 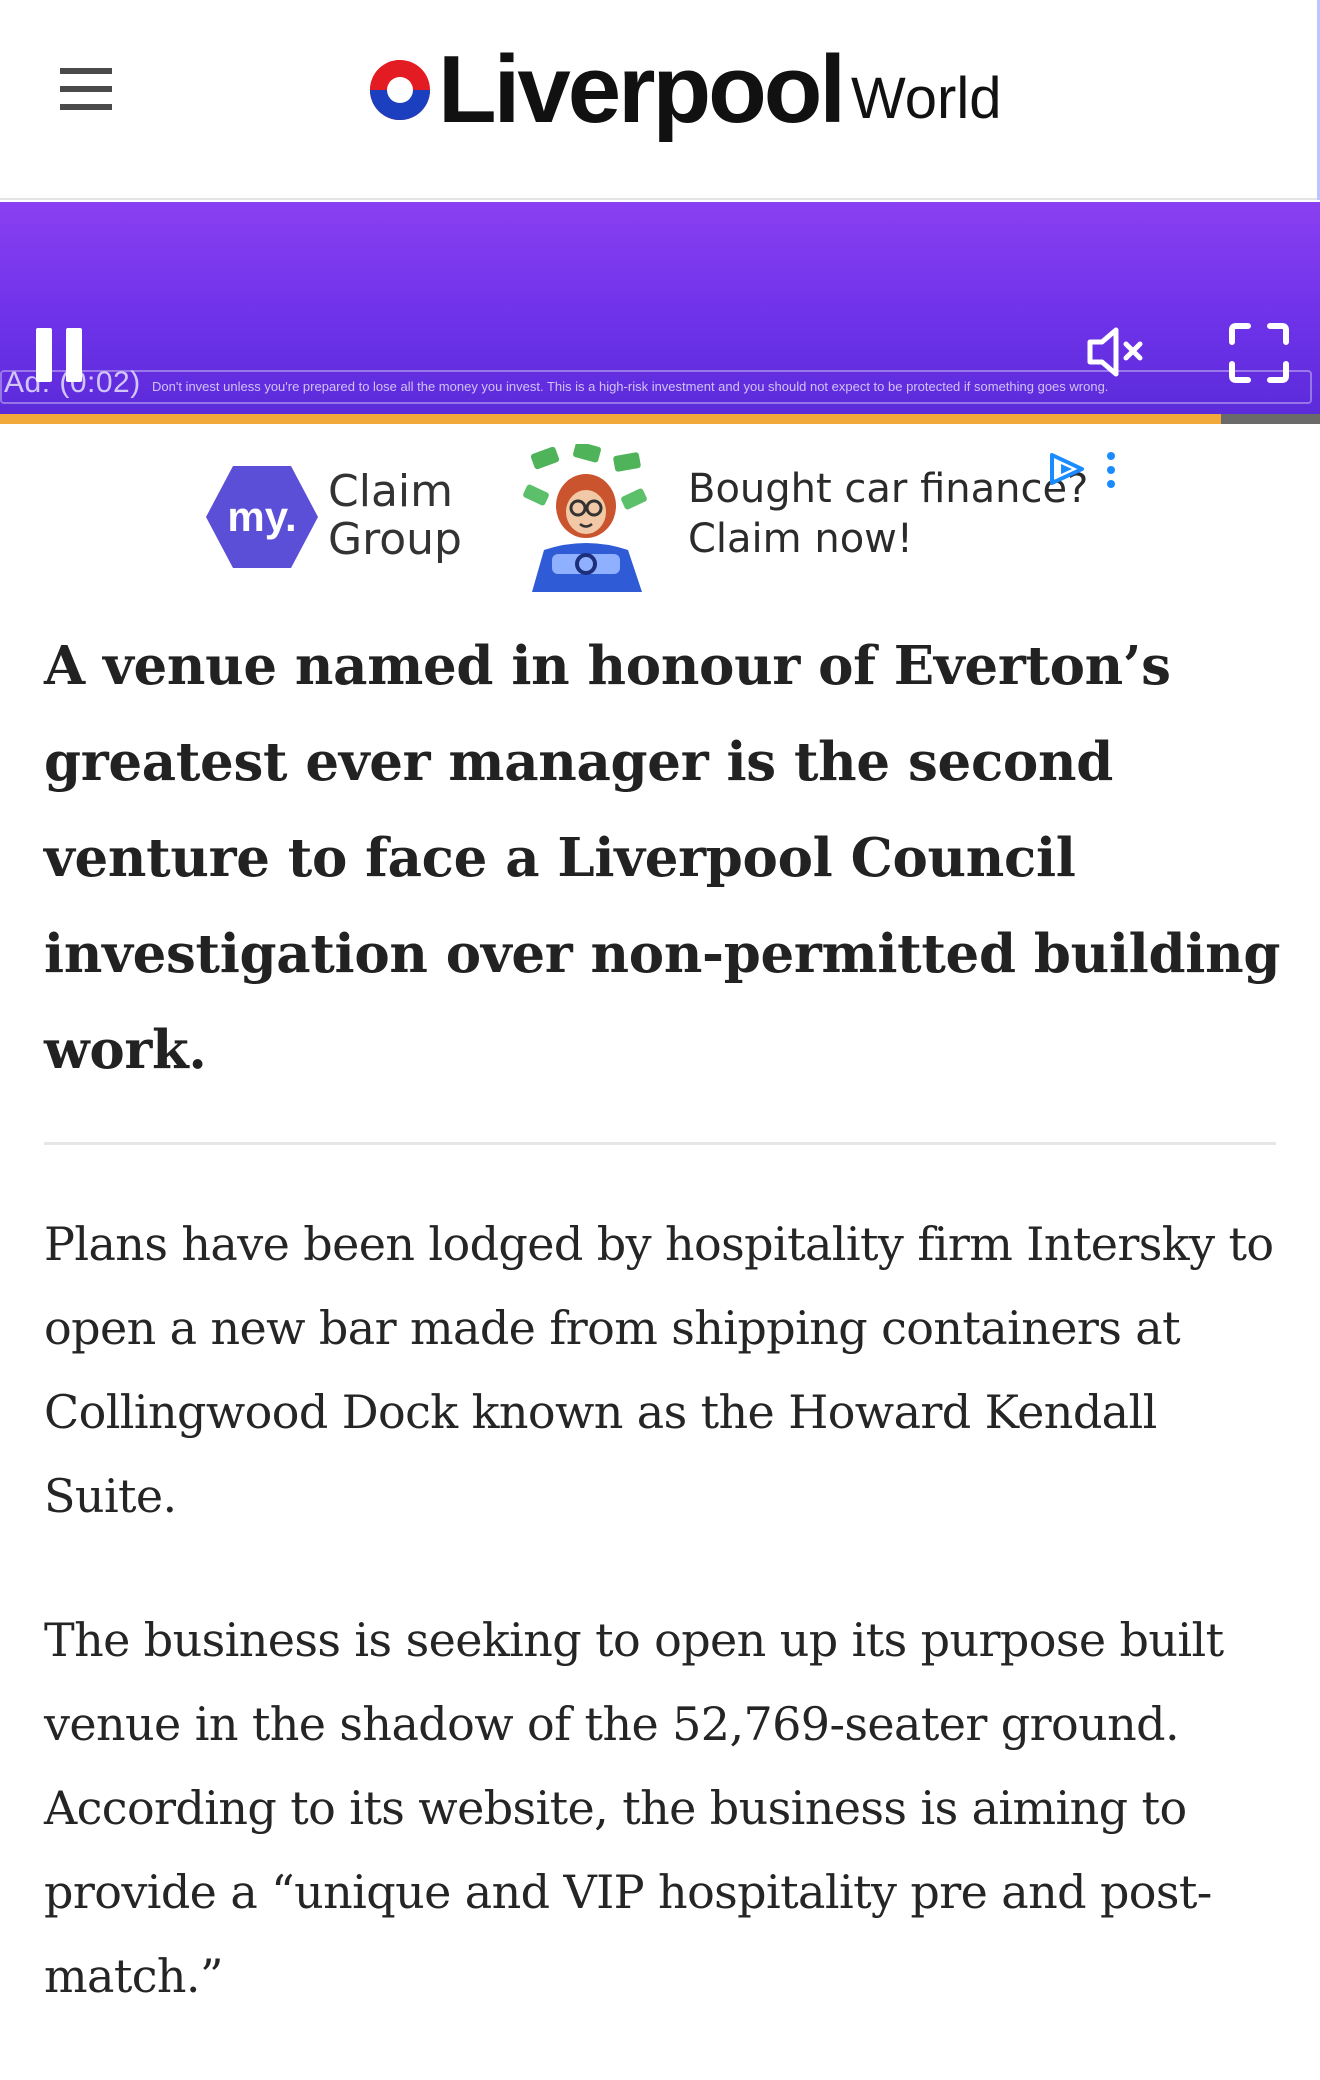 I want to click on logo-circle-icon, so click(x=400, y=90).